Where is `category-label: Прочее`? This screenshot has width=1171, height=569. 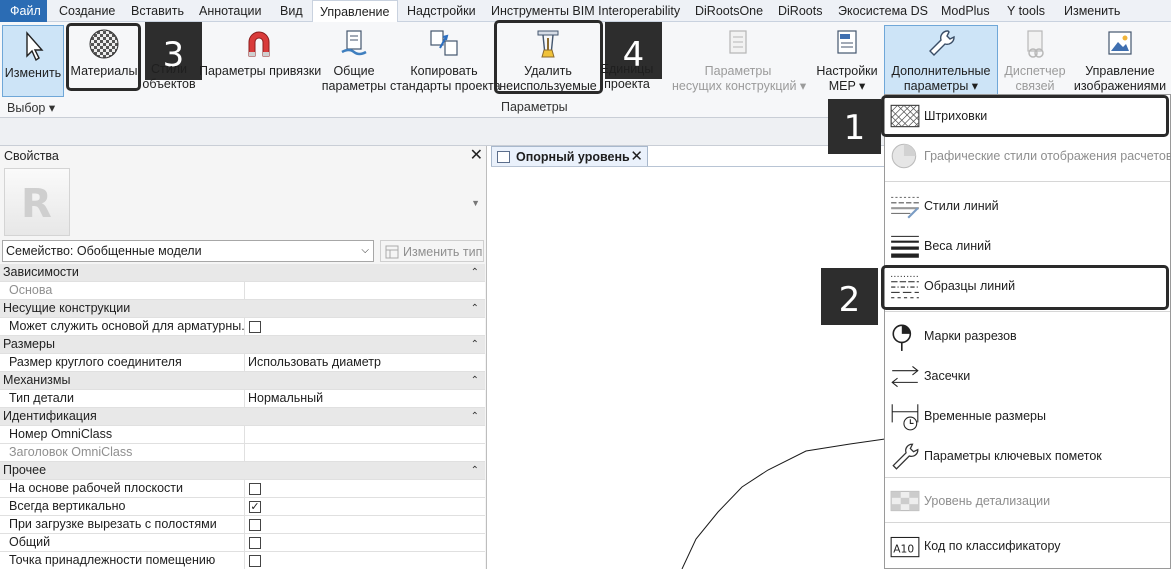 category-label: Прочее is located at coordinates (25, 470).